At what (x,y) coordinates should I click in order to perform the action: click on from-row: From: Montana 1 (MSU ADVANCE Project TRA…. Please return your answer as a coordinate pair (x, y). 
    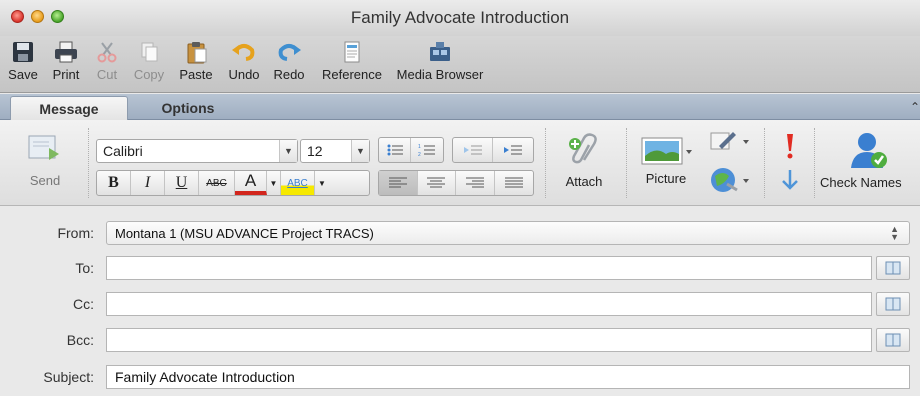
    Looking at the image, I should click on (460, 234).